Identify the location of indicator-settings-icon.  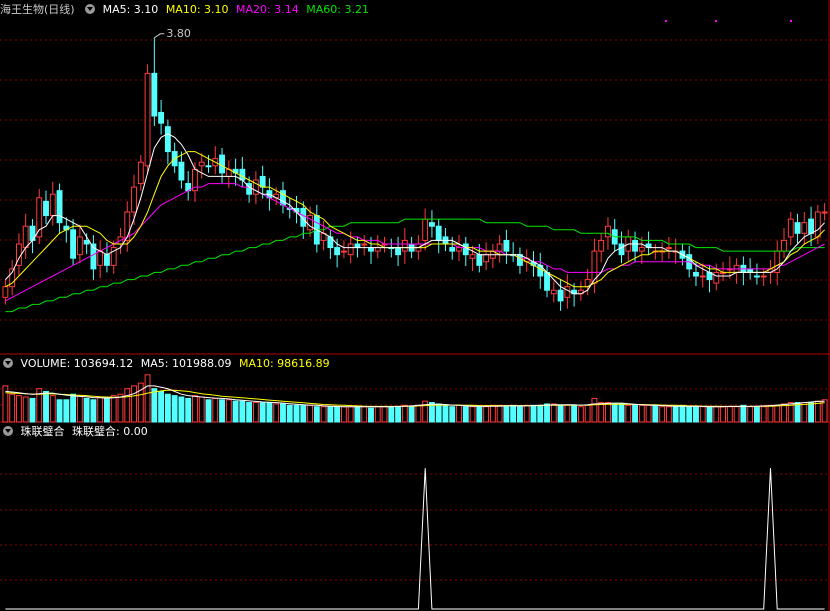
(8, 431).